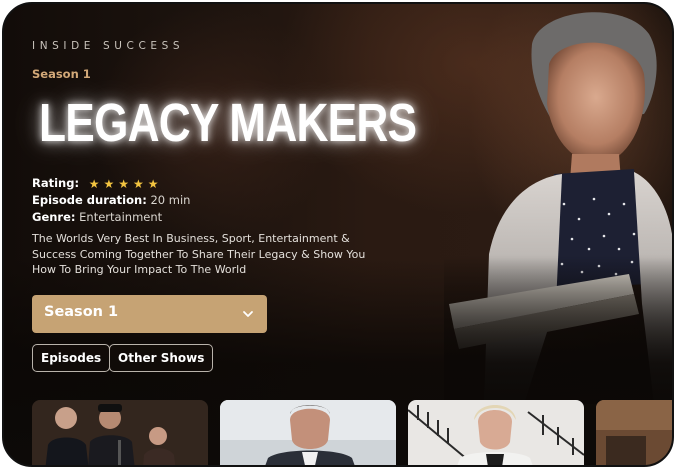  I want to click on duration-label: Episode duration:, so click(89, 200).